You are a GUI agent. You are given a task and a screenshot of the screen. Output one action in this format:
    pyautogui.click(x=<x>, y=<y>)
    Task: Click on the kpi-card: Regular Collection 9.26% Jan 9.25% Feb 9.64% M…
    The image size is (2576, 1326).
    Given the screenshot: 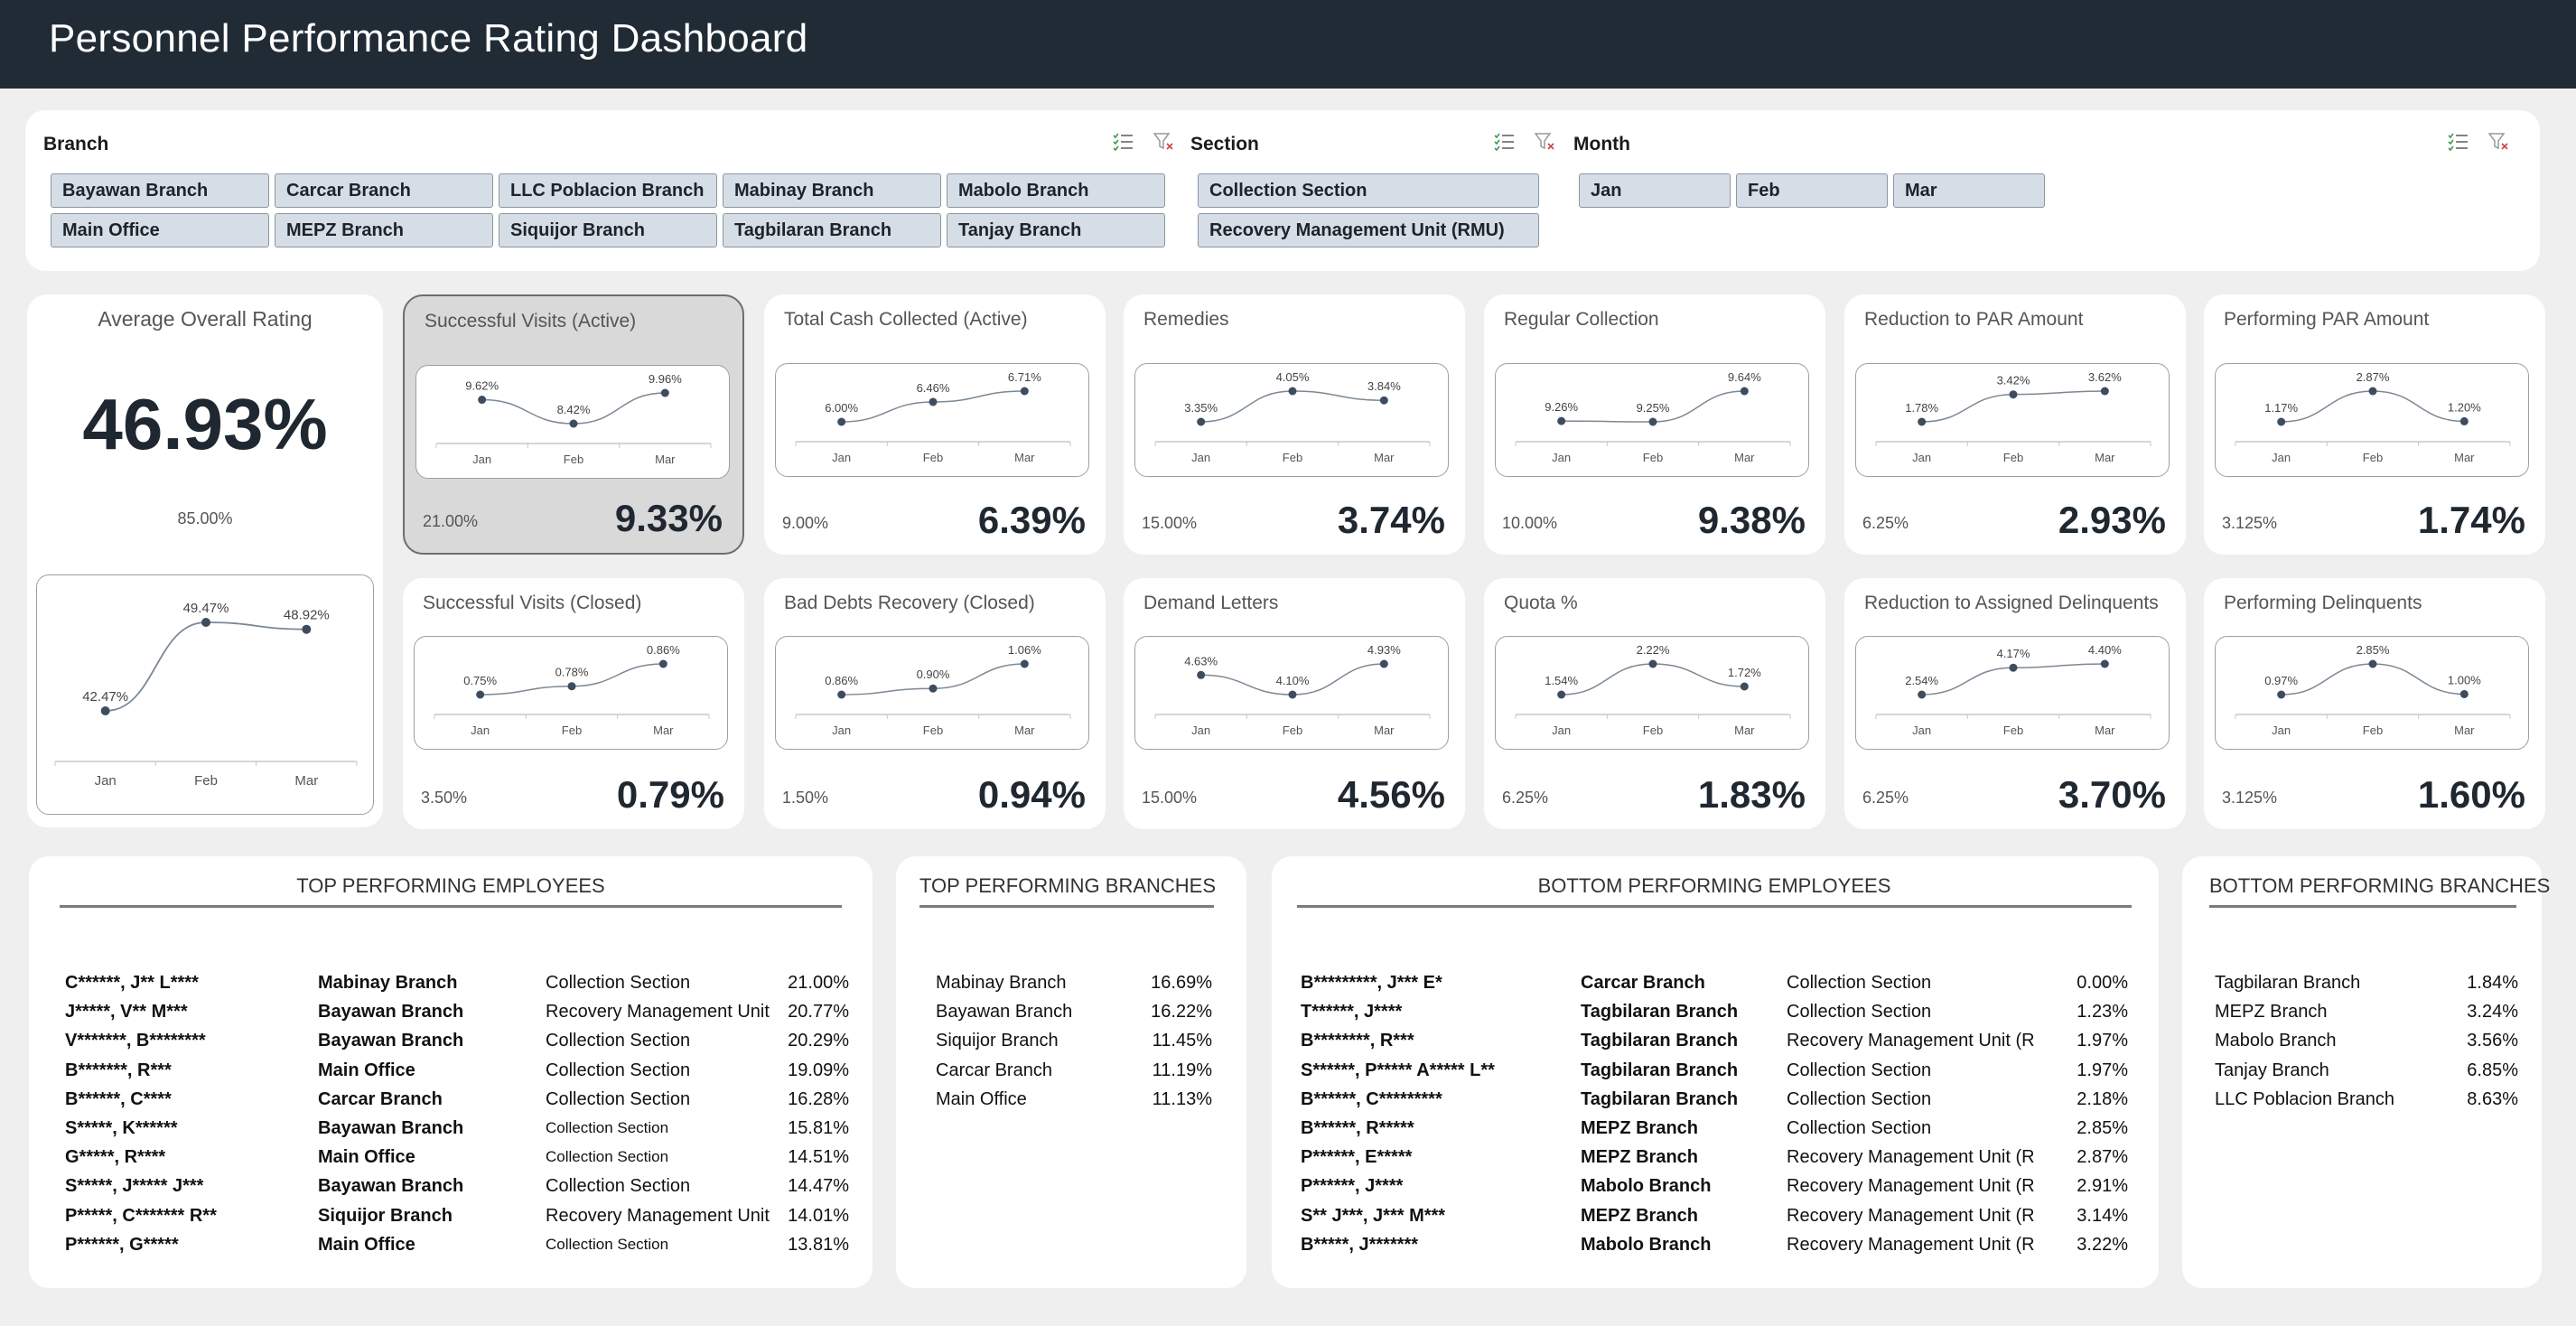 What is the action you would take?
    pyautogui.click(x=1655, y=424)
    